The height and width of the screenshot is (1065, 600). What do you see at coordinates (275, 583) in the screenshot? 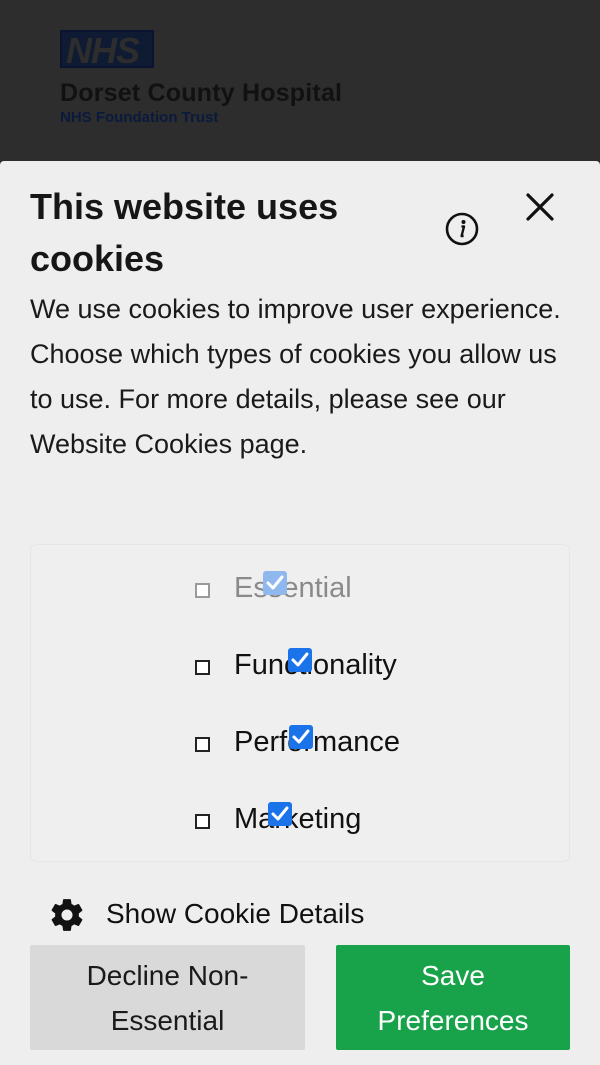
I see `essential-checkbox` at bounding box center [275, 583].